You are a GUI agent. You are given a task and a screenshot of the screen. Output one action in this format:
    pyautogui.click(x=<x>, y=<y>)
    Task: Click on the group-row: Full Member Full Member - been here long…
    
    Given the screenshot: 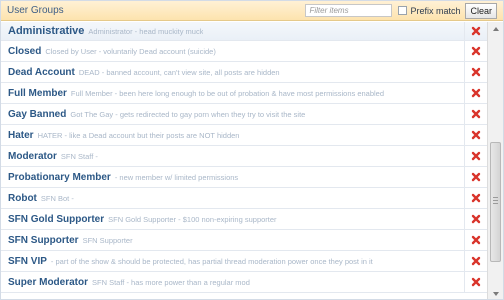 What is the action you would take?
    pyautogui.click(x=244, y=93)
    